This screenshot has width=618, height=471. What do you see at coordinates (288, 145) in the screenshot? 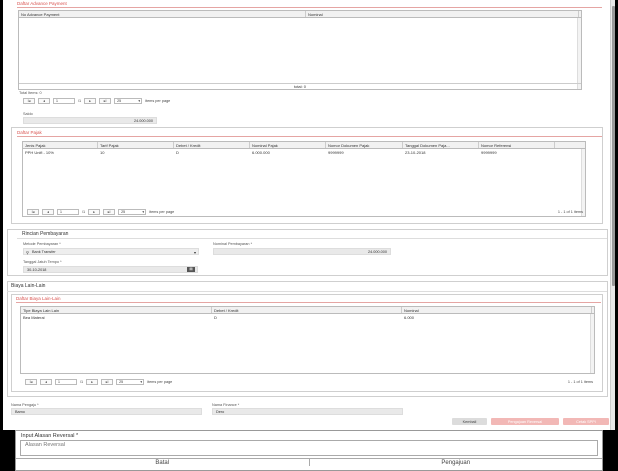
I see `col-nominal-pajak: Nominal Pajak` at bounding box center [288, 145].